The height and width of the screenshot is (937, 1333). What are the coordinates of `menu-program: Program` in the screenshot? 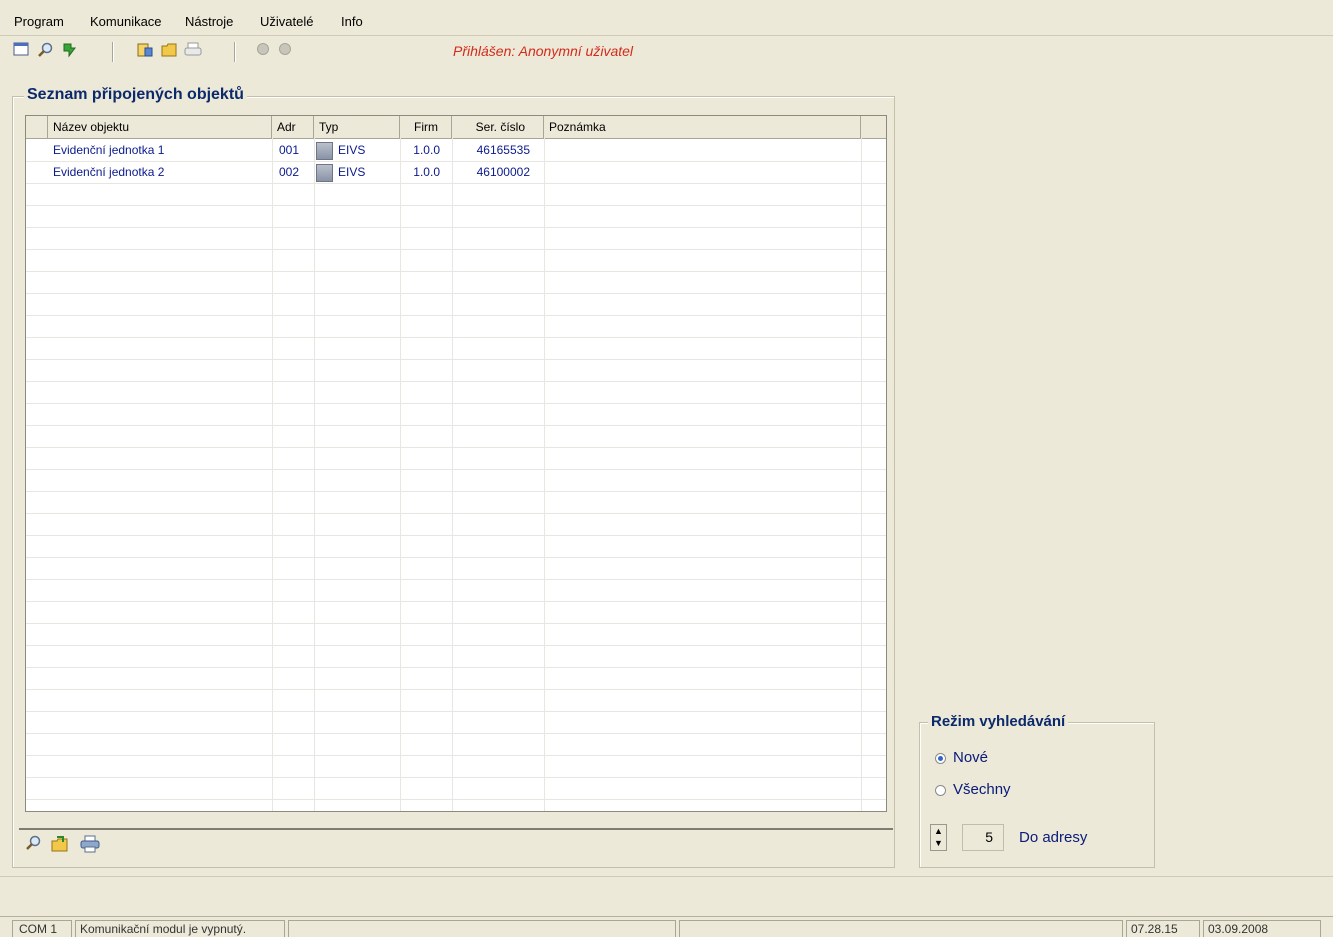 It's located at (39, 21).